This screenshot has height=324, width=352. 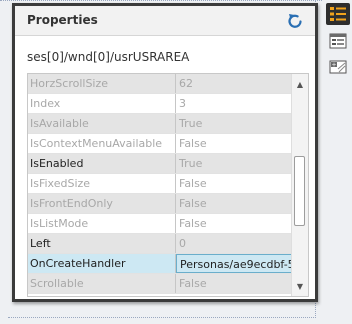 I want to click on property-row: OnCreateHandlerPersonas/ae9ecdbf-5a0, so click(x=160, y=264).